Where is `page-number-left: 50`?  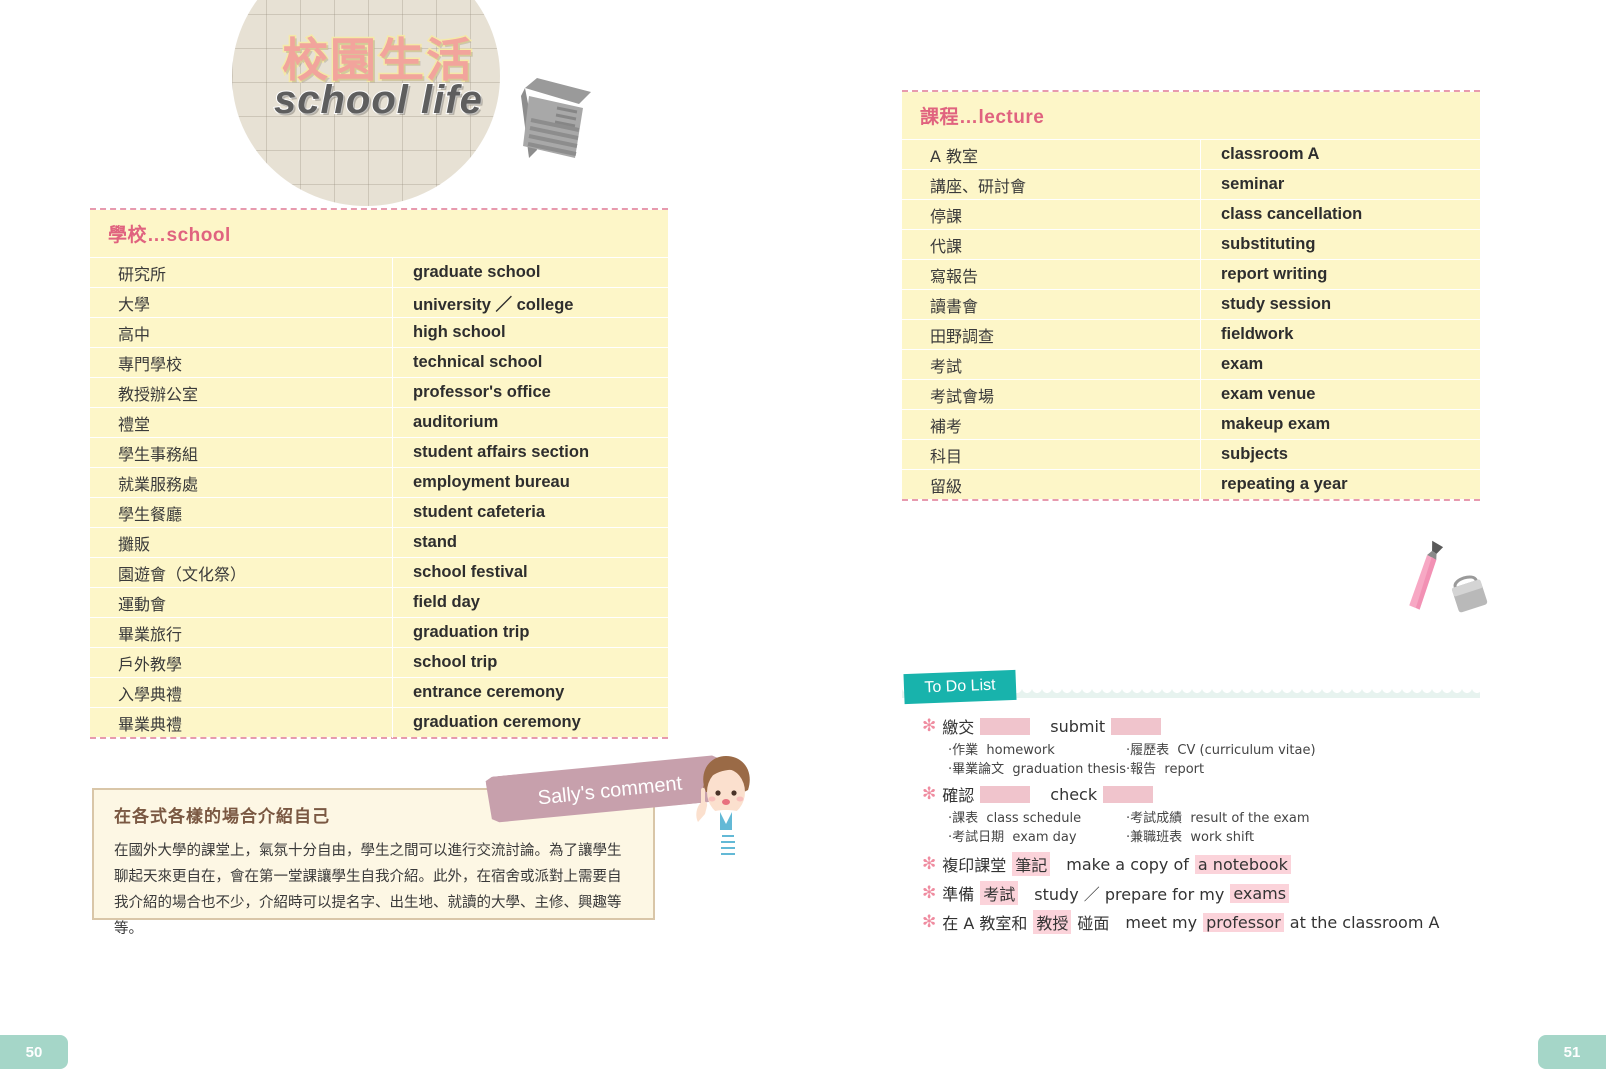 page-number-left: 50 is located at coordinates (34, 1052).